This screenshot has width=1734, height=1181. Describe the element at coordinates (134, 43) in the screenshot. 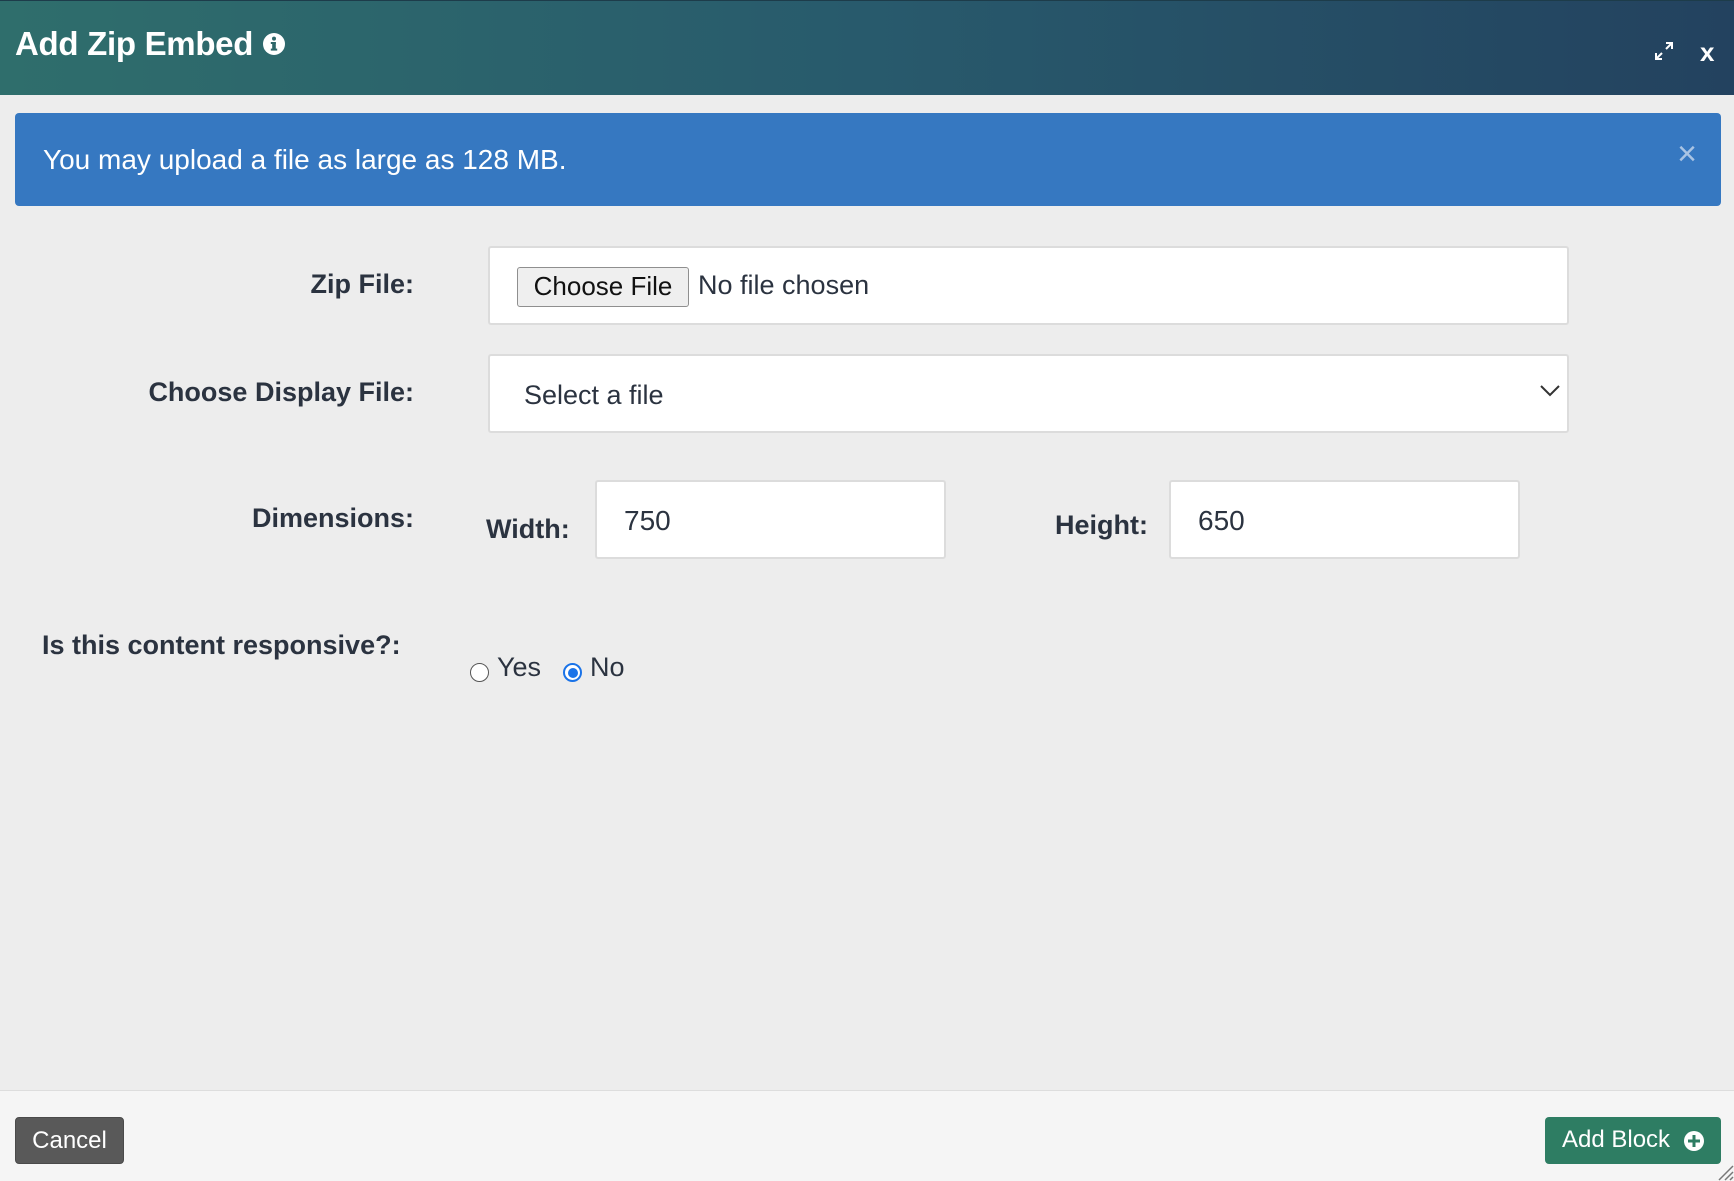

I see `dialog-title: Add Zip Embed` at that location.